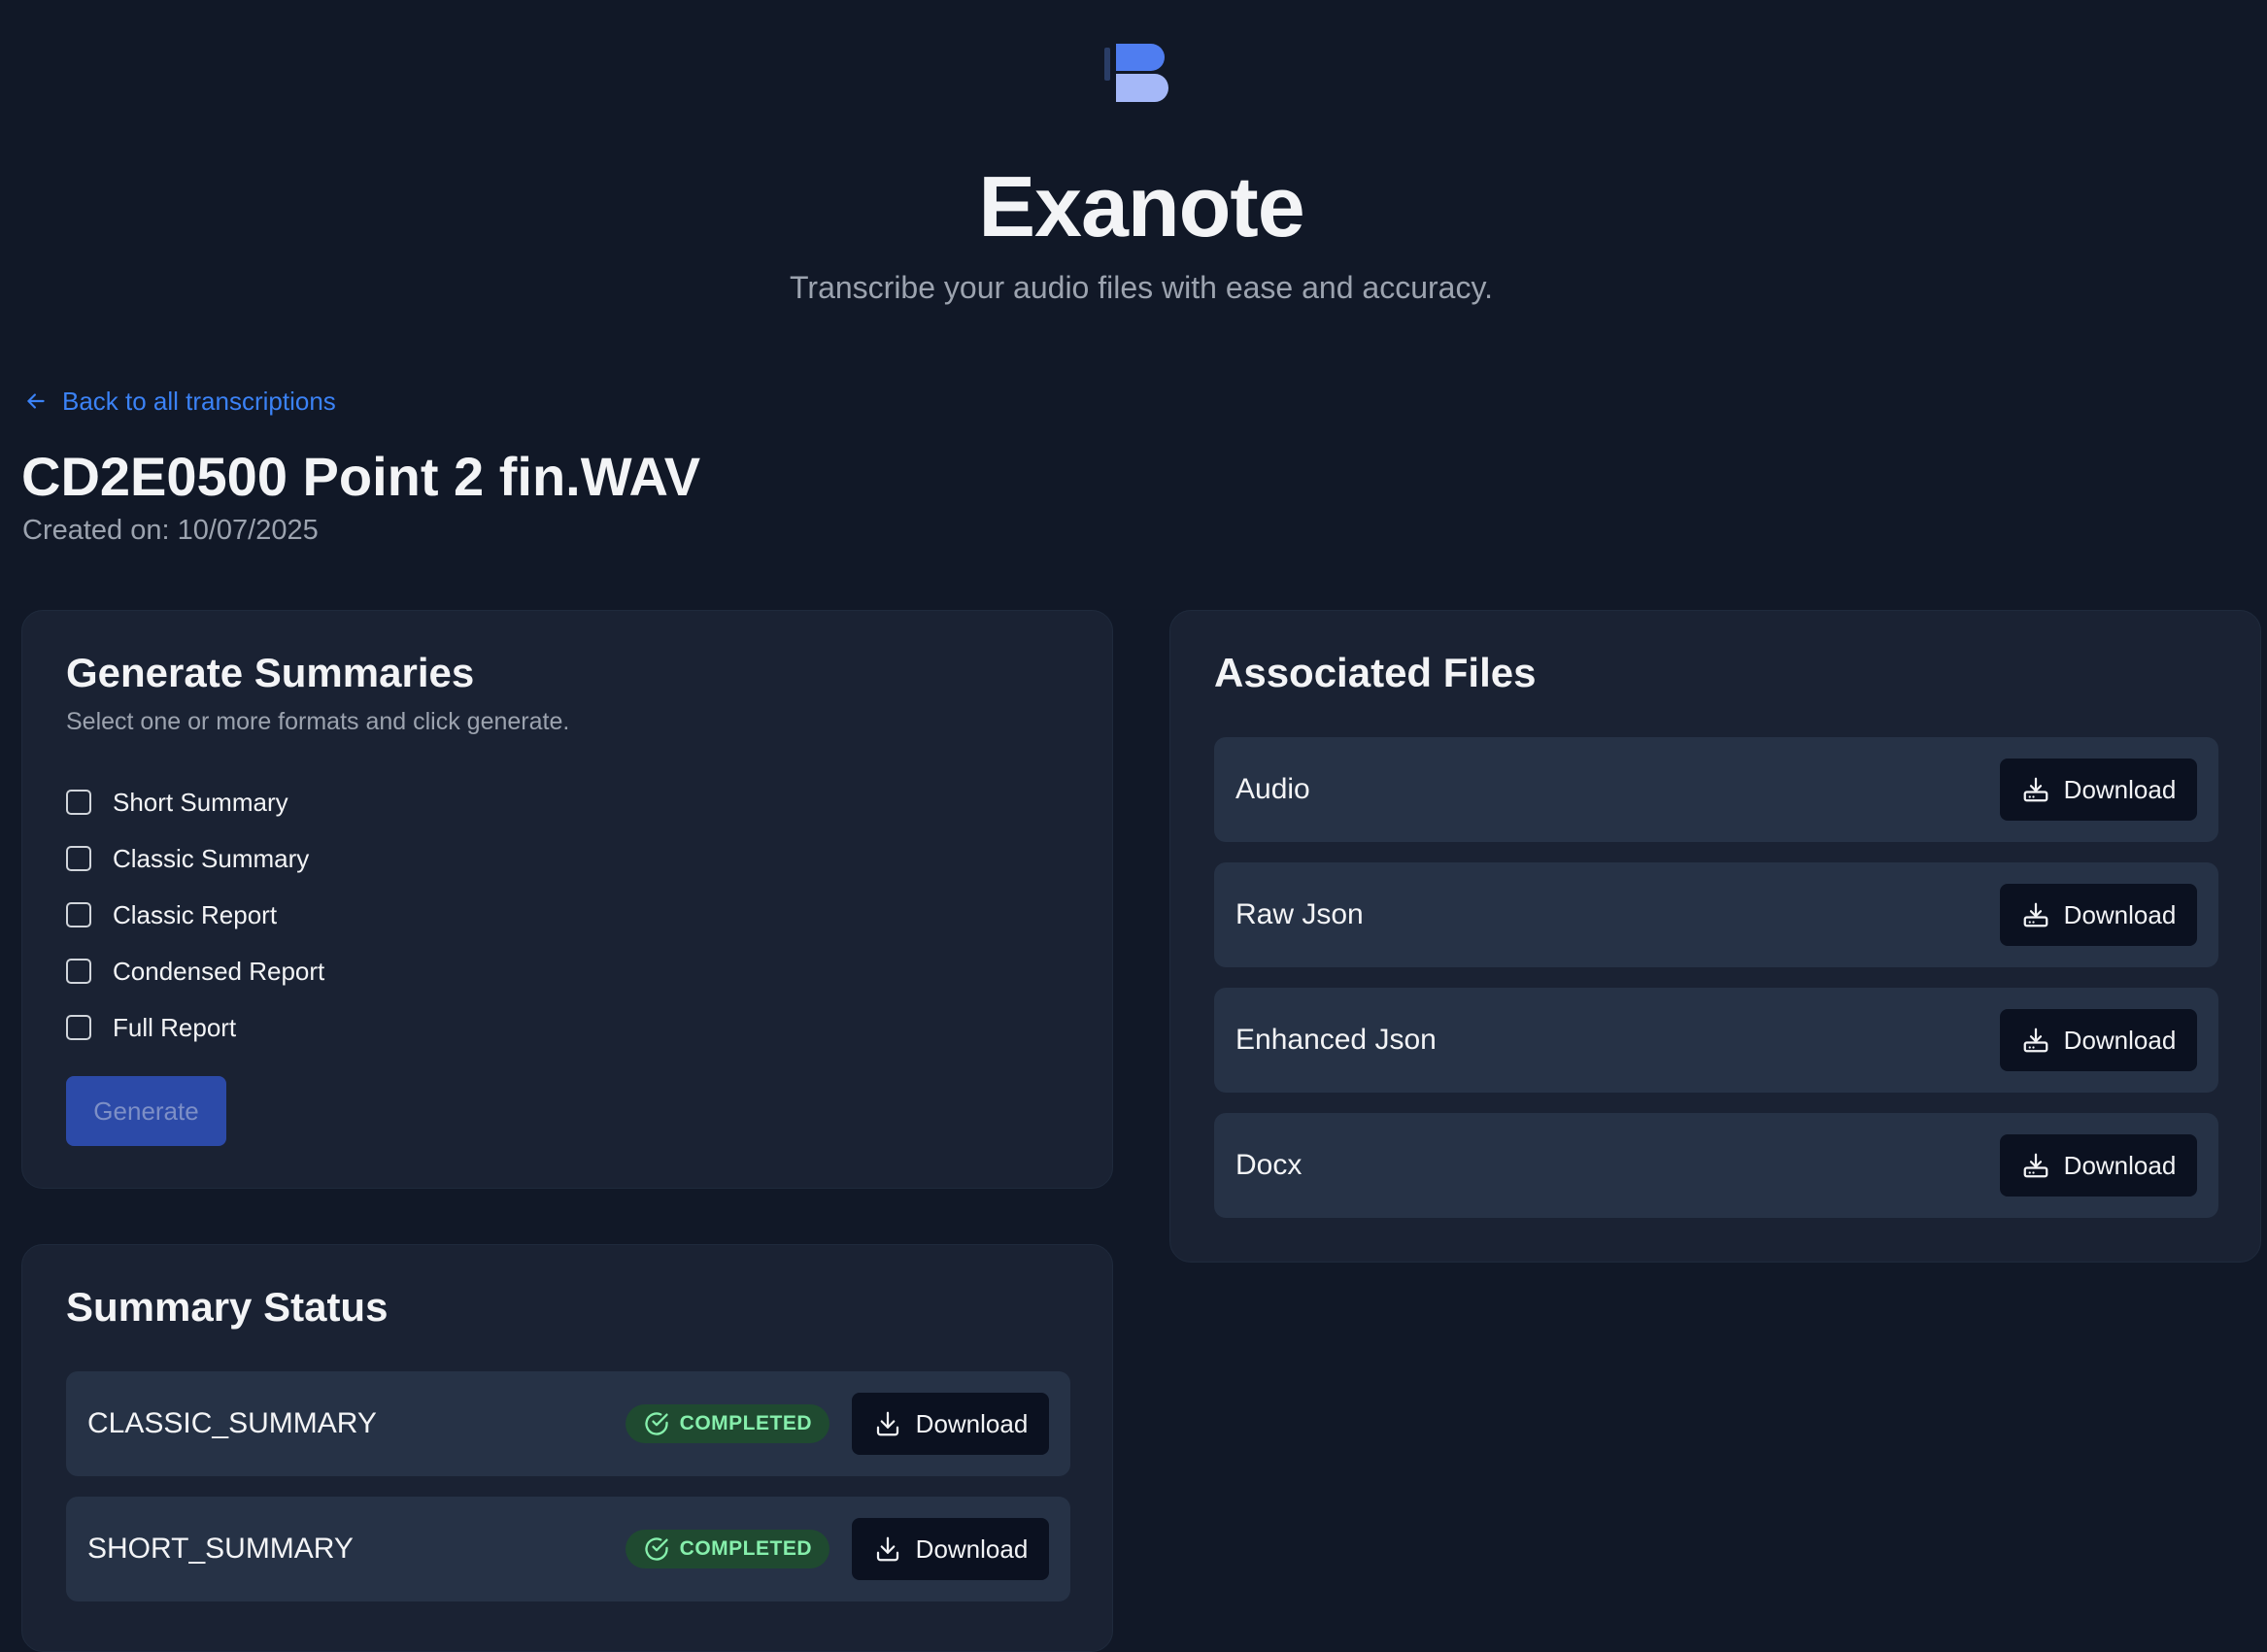 The width and height of the screenshot is (2267, 1652). I want to click on option-full-report: Full Report, so click(195, 1027).